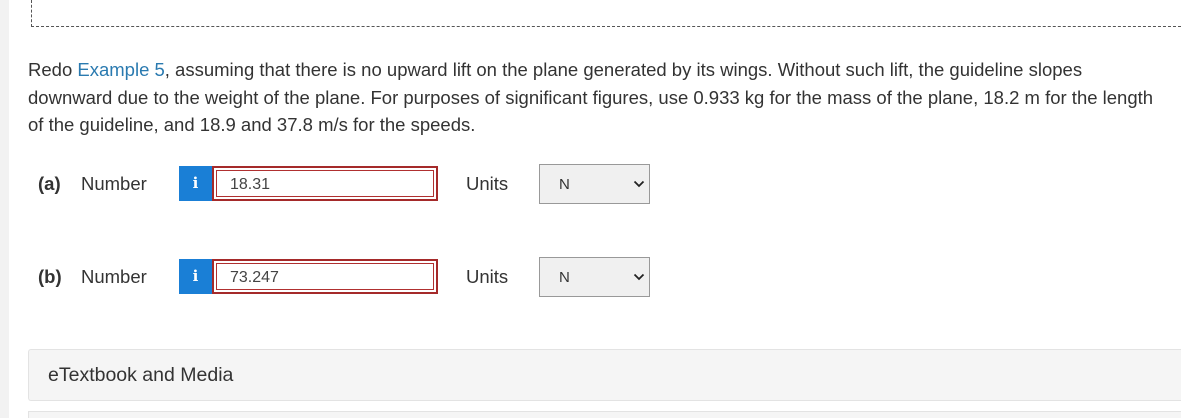  I want to click on left-rail, so click(4, 209).